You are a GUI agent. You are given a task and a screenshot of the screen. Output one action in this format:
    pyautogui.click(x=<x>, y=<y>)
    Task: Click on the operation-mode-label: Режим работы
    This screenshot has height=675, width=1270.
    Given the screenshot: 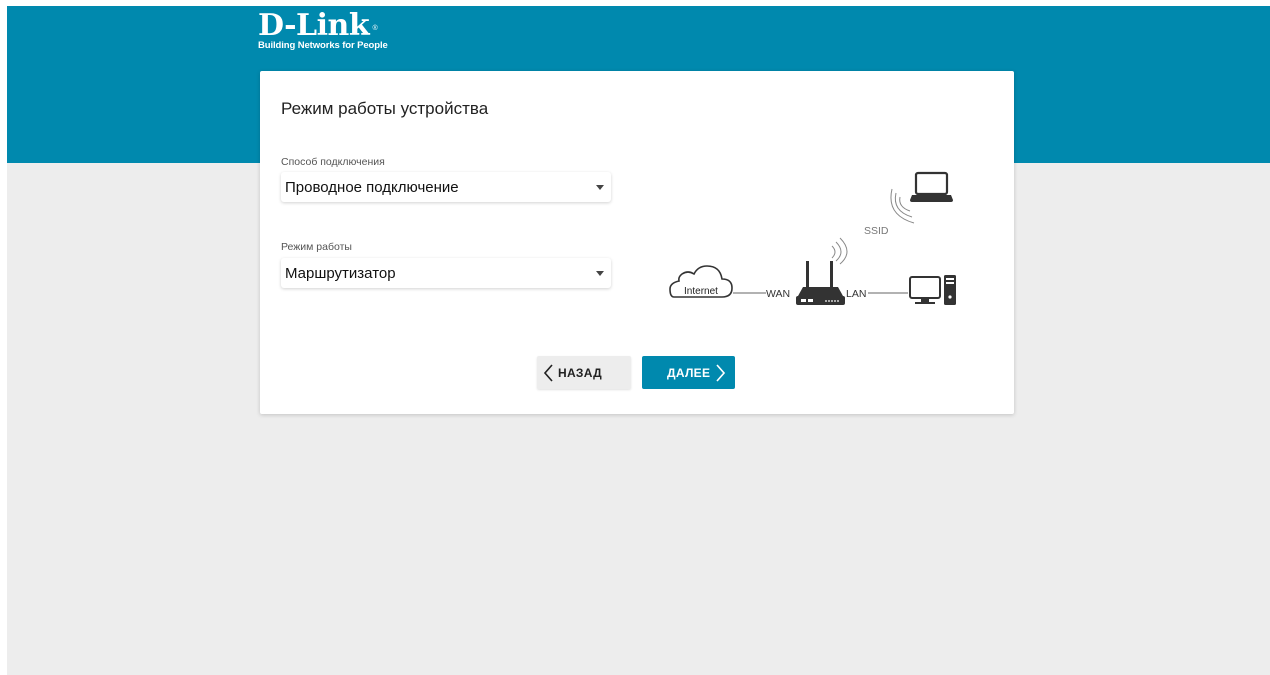 What is the action you would take?
    pyautogui.click(x=316, y=247)
    